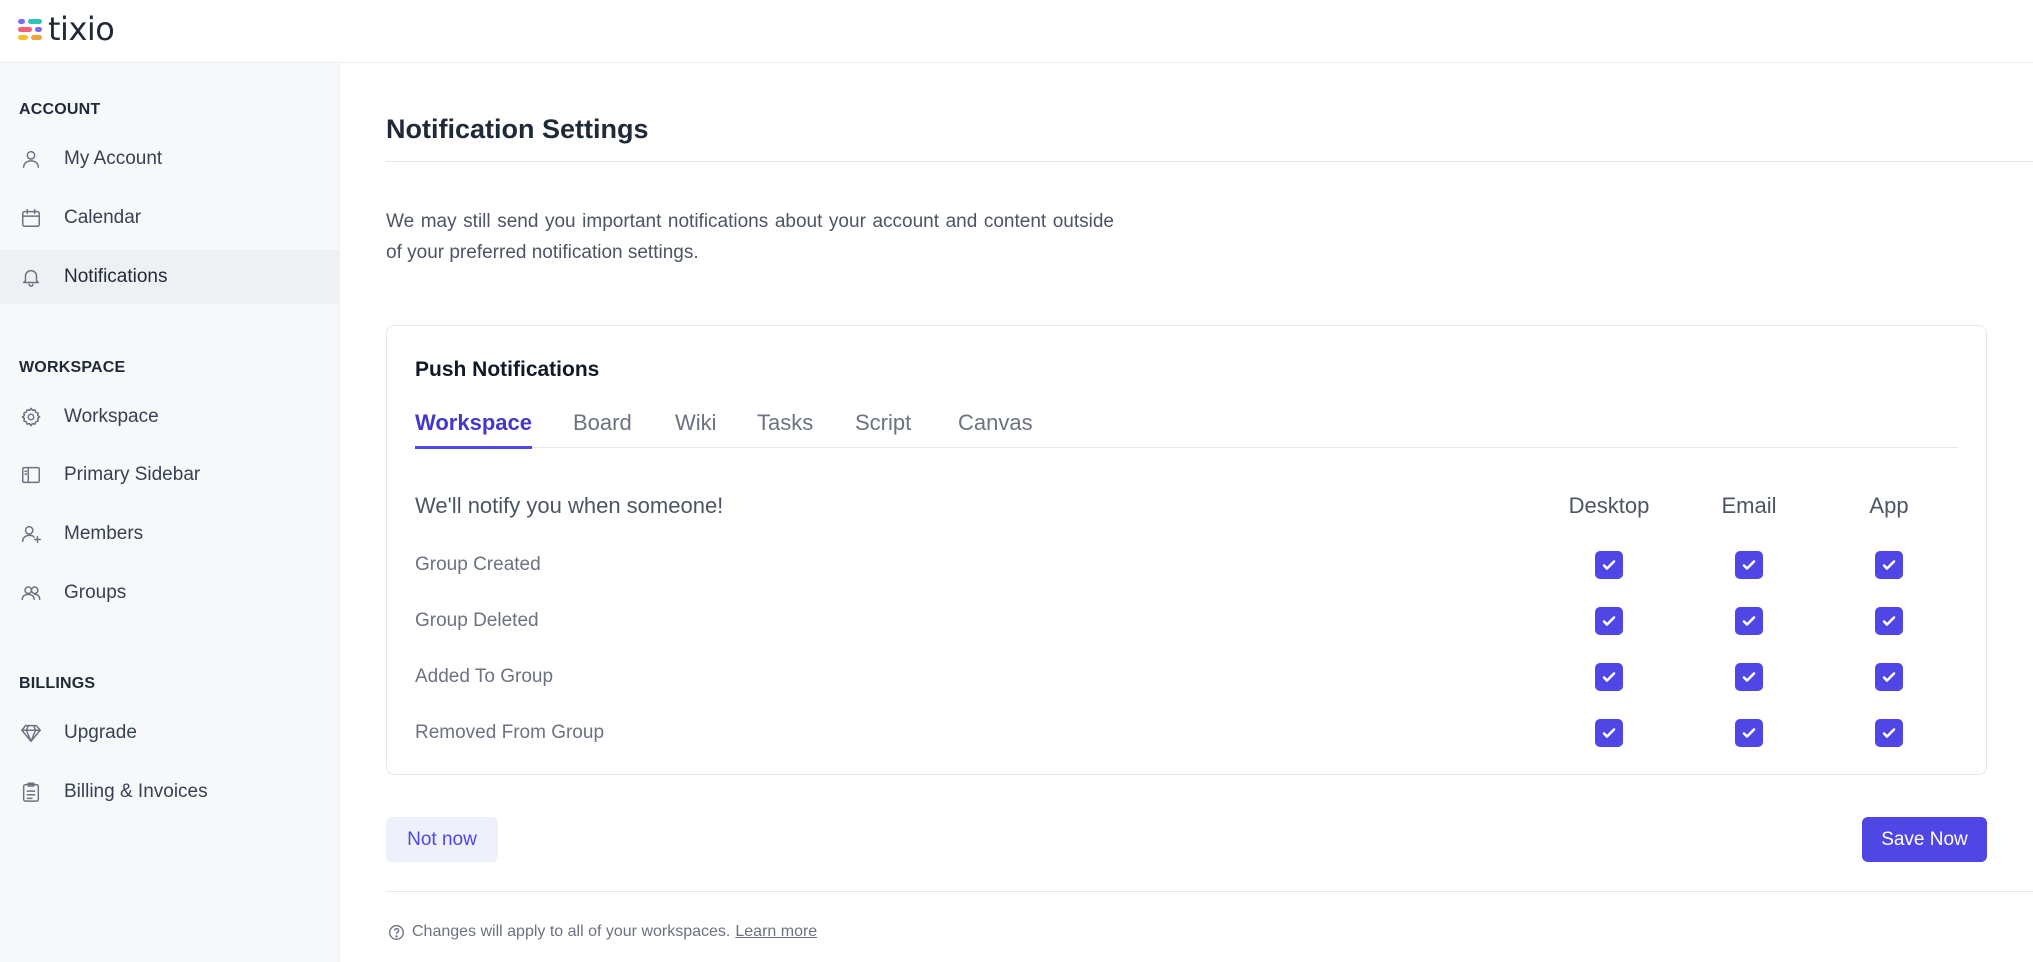  What do you see at coordinates (95, 592) in the screenshot?
I see `sidebar-item-label: Groups` at bounding box center [95, 592].